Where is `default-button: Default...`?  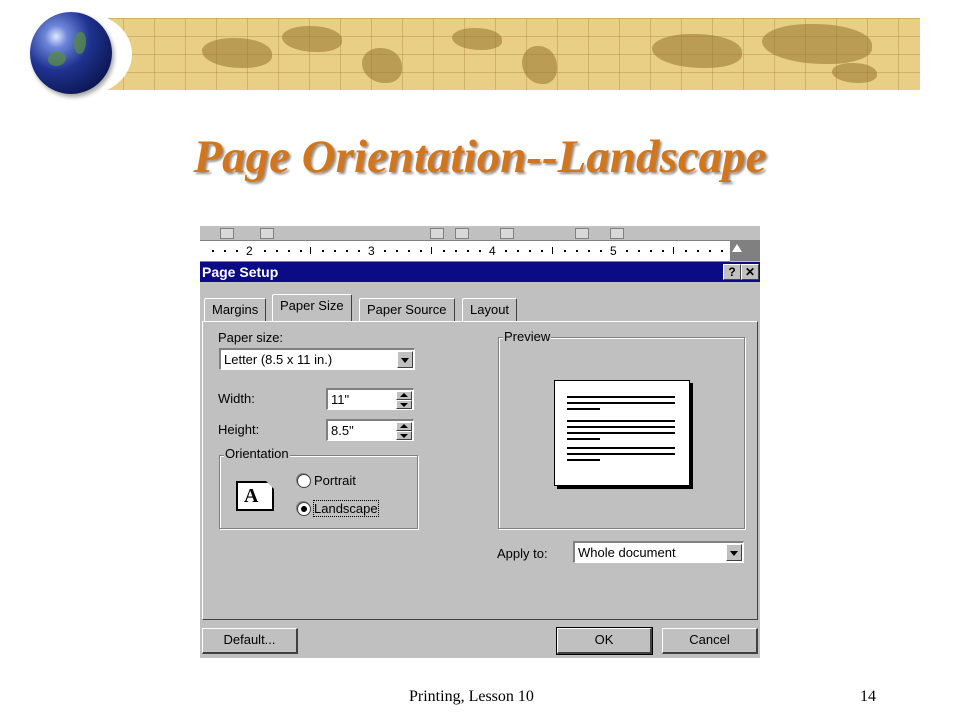
default-button: Default... is located at coordinates (250, 641).